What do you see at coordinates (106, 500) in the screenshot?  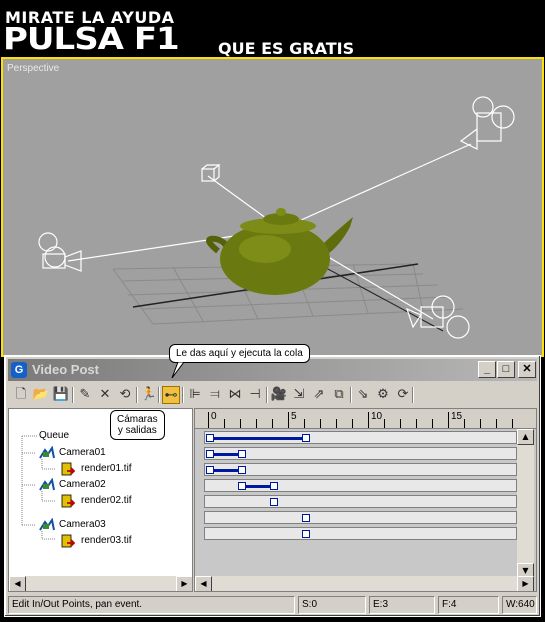 I see `tree-item-output: render02.tif` at bounding box center [106, 500].